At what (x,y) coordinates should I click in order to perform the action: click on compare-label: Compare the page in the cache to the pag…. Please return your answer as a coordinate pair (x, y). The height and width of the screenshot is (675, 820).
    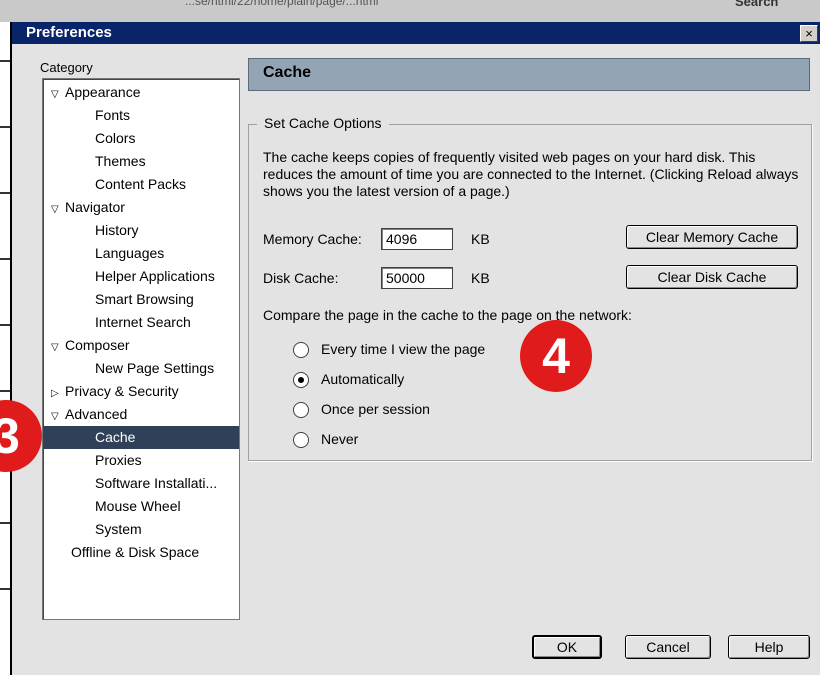
    Looking at the image, I should click on (447, 315).